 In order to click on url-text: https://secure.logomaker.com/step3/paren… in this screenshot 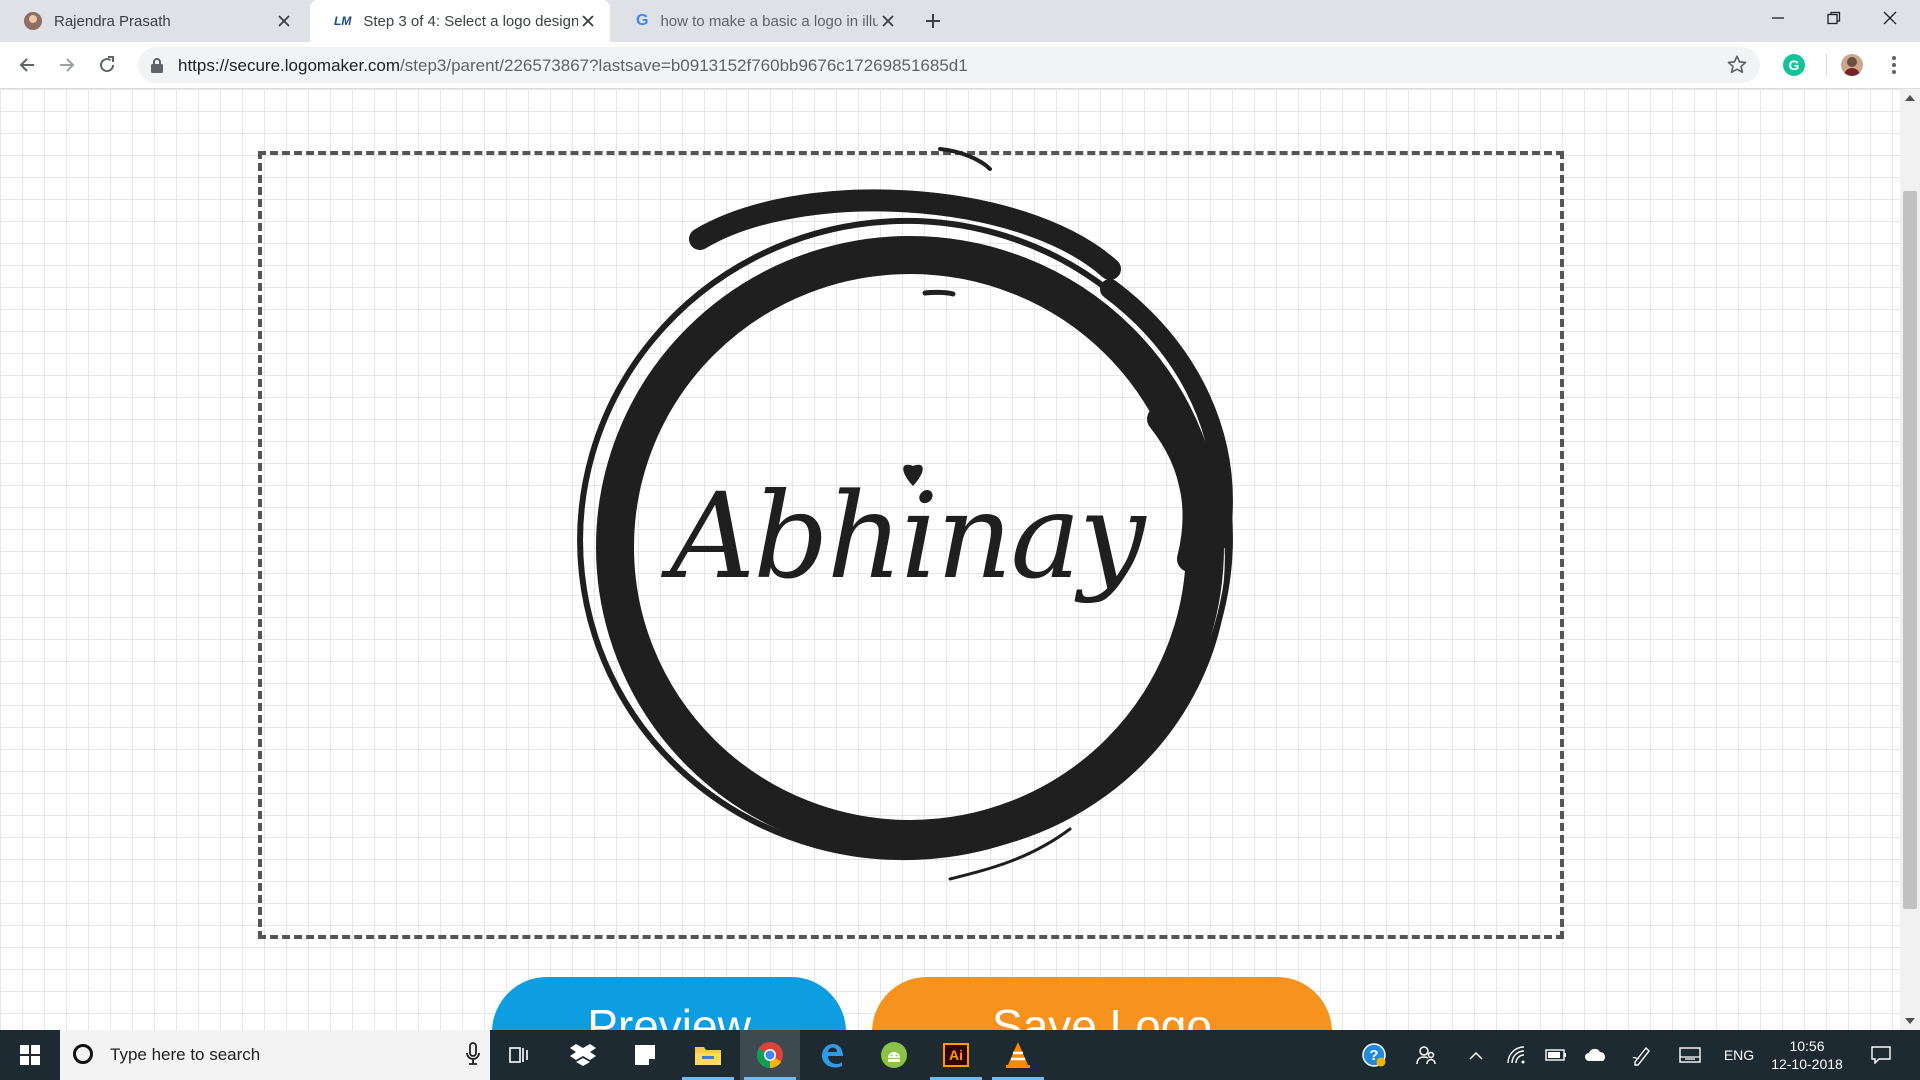, I will do `click(573, 66)`.